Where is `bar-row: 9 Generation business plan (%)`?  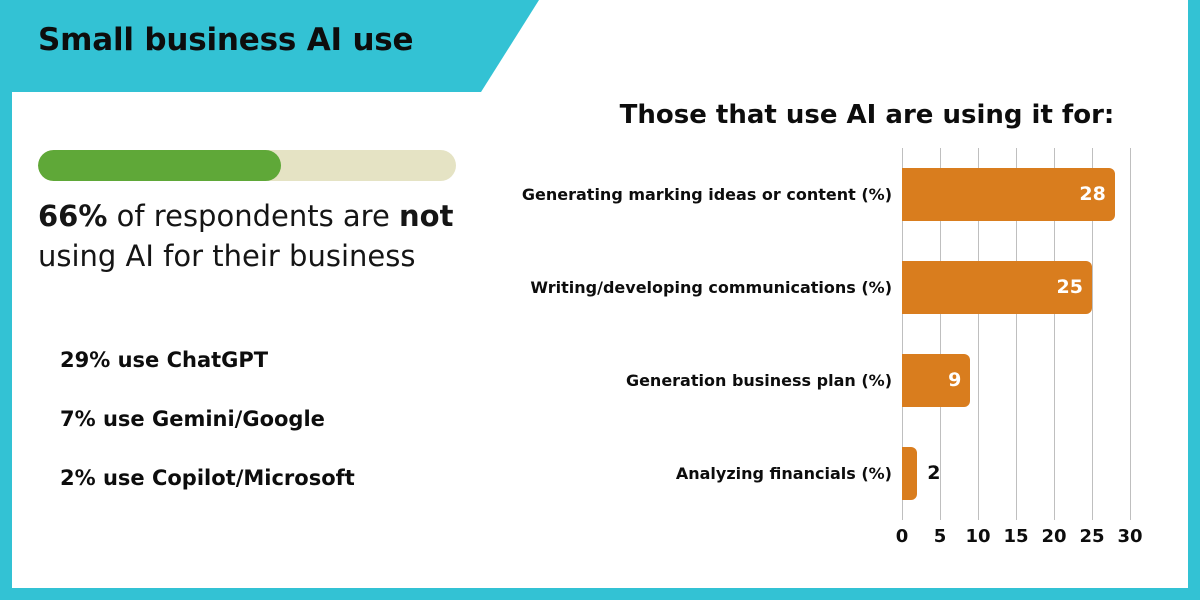
bar-row: 9 Generation business plan (%) is located at coordinates (878, 380).